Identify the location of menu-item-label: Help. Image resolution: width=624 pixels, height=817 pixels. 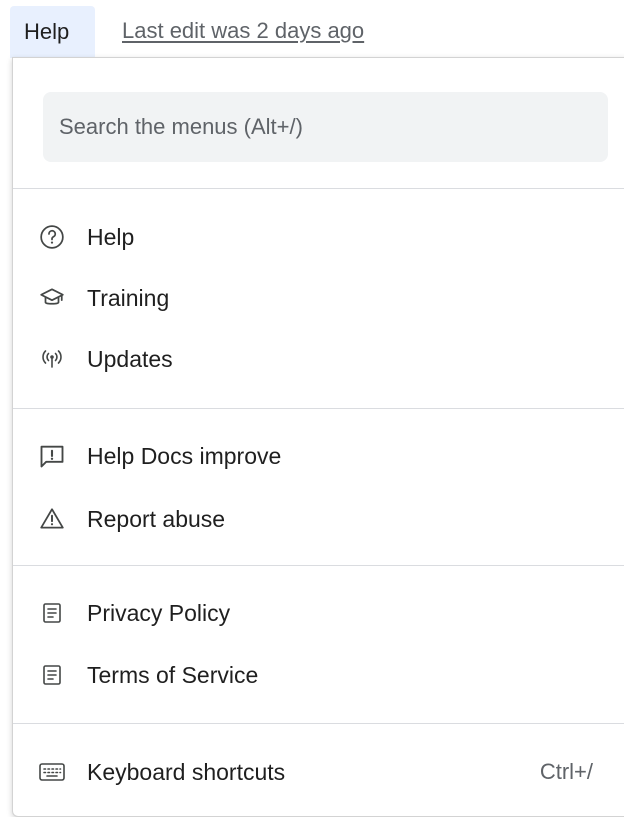
(111, 237).